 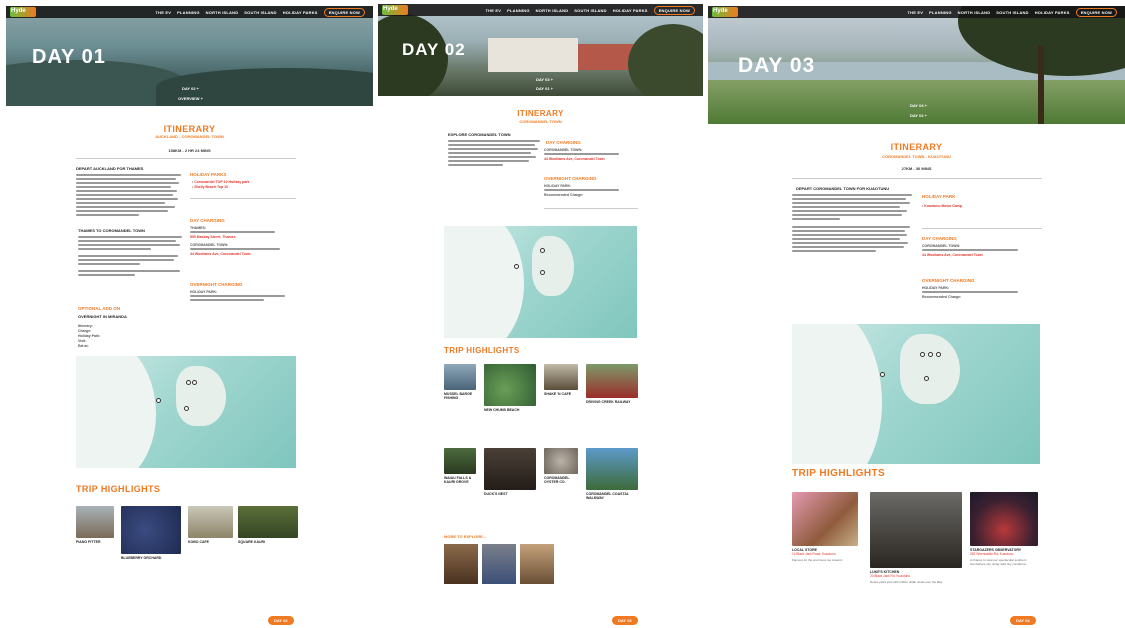 I want to click on highlight-card: MUSSEL BARGE FISHING, so click(x=460, y=382).